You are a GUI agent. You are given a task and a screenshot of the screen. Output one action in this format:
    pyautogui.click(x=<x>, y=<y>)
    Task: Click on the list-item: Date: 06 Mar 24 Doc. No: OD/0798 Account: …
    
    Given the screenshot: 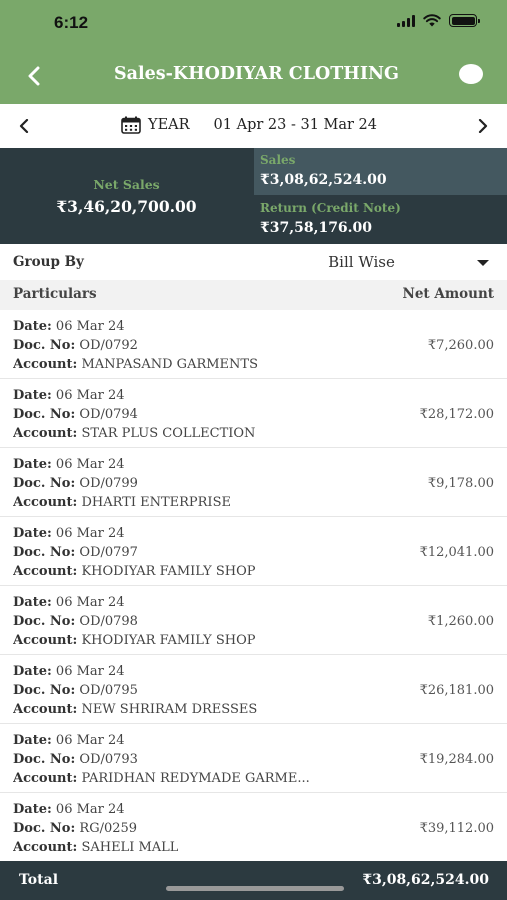 What is the action you would take?
    pyautogui.click(x=253, y=620)
    